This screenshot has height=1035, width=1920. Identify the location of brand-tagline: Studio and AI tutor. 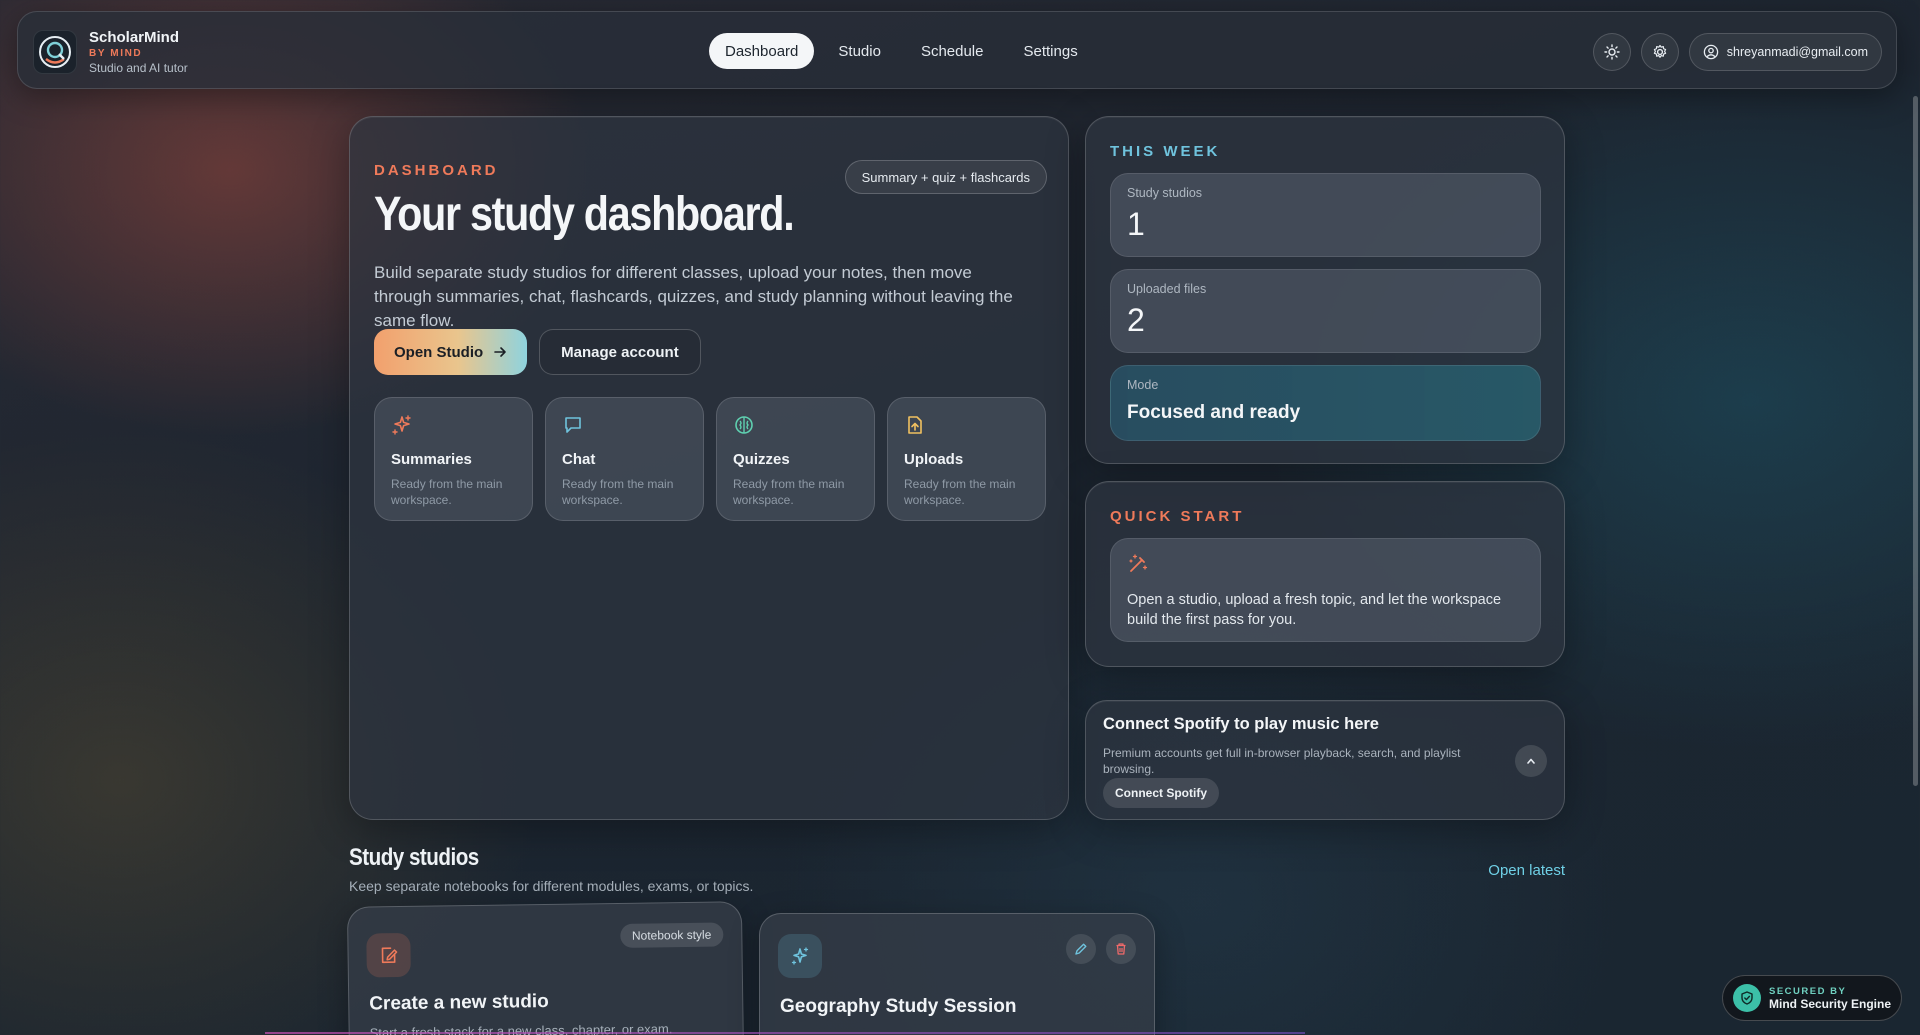
(138, 68).